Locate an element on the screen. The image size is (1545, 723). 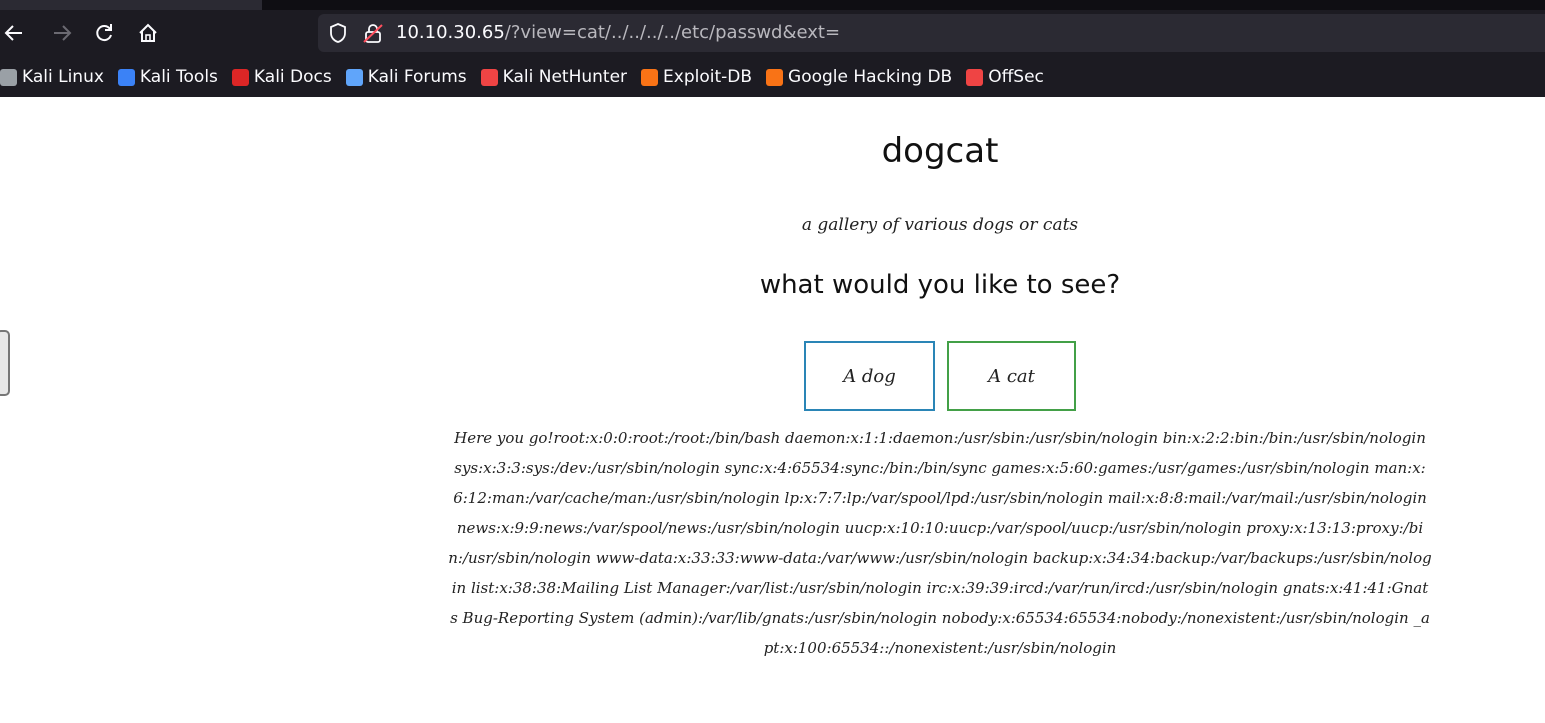
bookmark-item: Exploit-DB is located at coordinates (696, 77).